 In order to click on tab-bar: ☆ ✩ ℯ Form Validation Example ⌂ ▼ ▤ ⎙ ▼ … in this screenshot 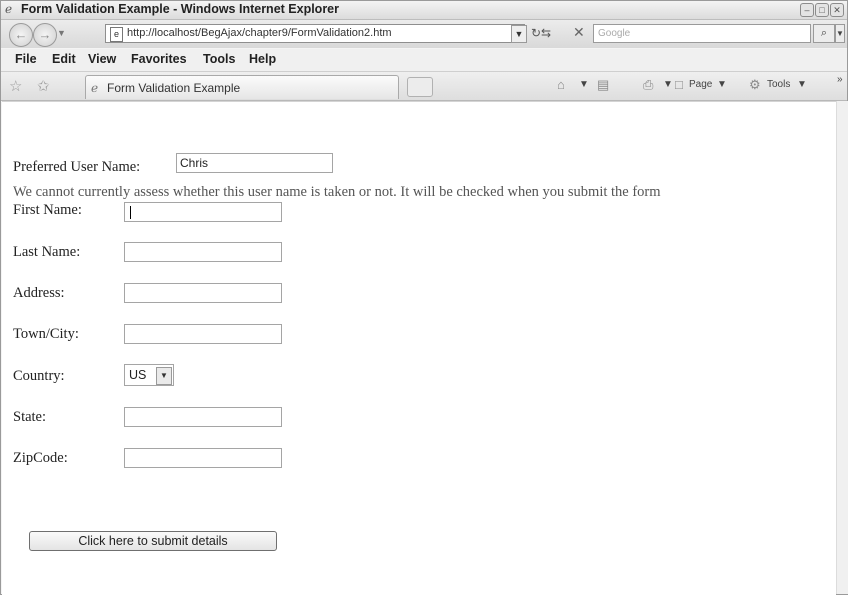, I will do `click(424, 86)`.